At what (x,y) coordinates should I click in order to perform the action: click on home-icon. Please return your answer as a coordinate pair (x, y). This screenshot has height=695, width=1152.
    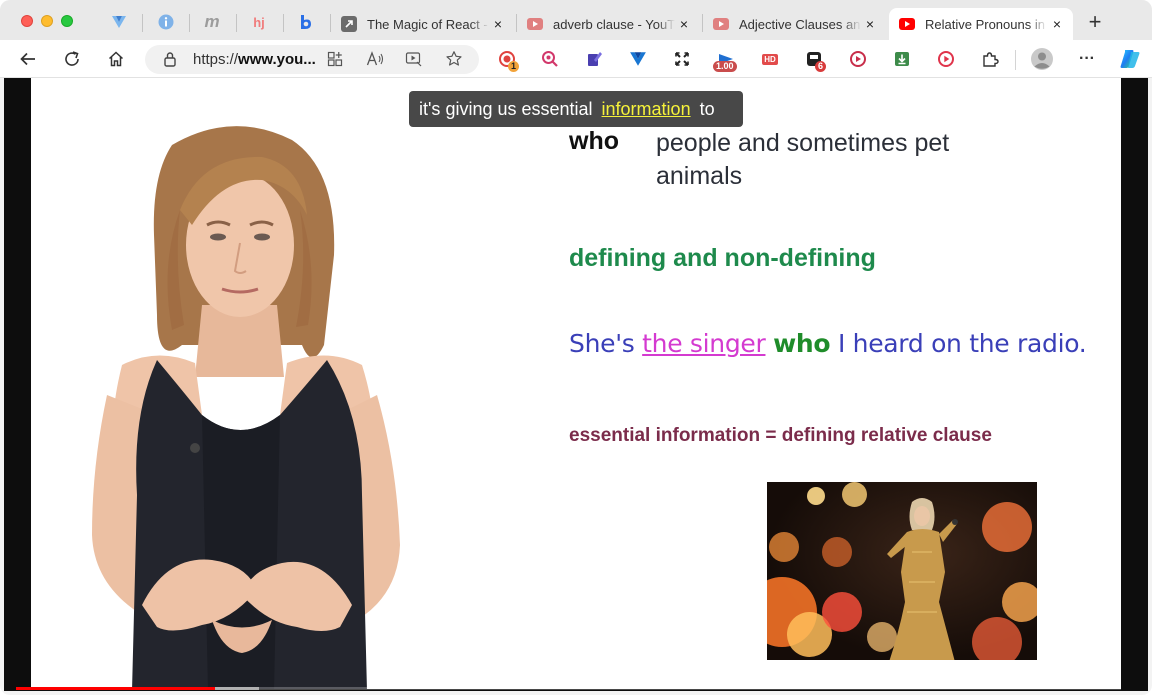
    Looking at the image, I should click on (116, 59).